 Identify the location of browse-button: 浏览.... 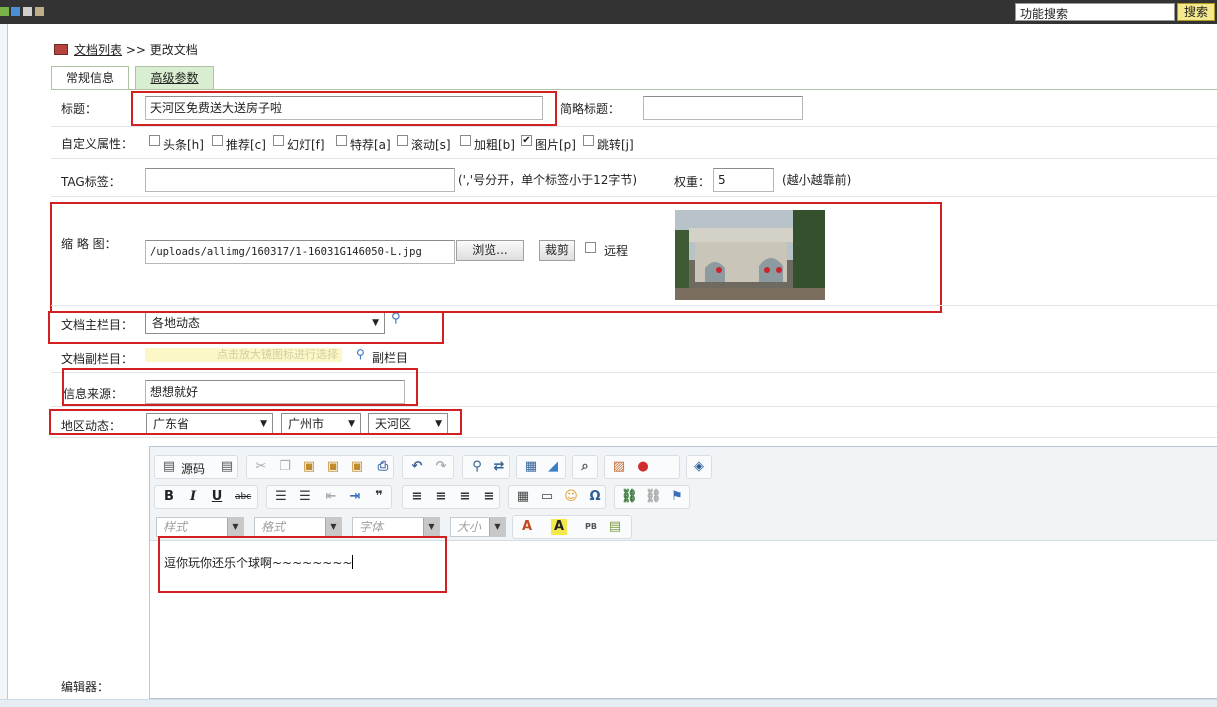
(490, 250).